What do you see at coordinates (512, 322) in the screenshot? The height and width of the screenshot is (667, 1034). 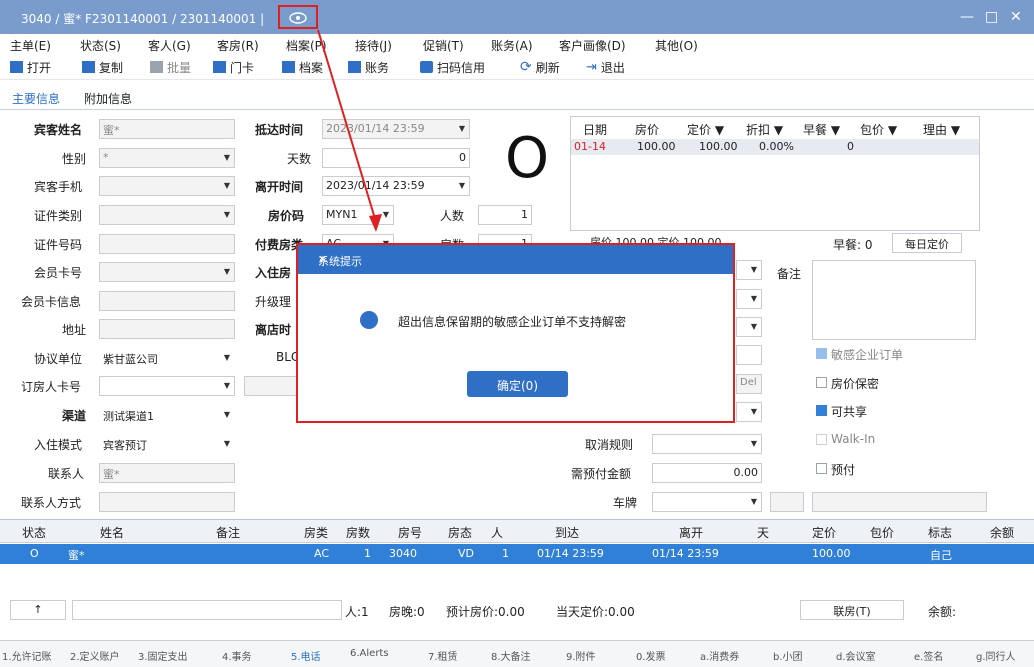 I see `dialog-message: 超出信息保留期的敏感企业订单不支持解密` at bounding box center [512, 322].